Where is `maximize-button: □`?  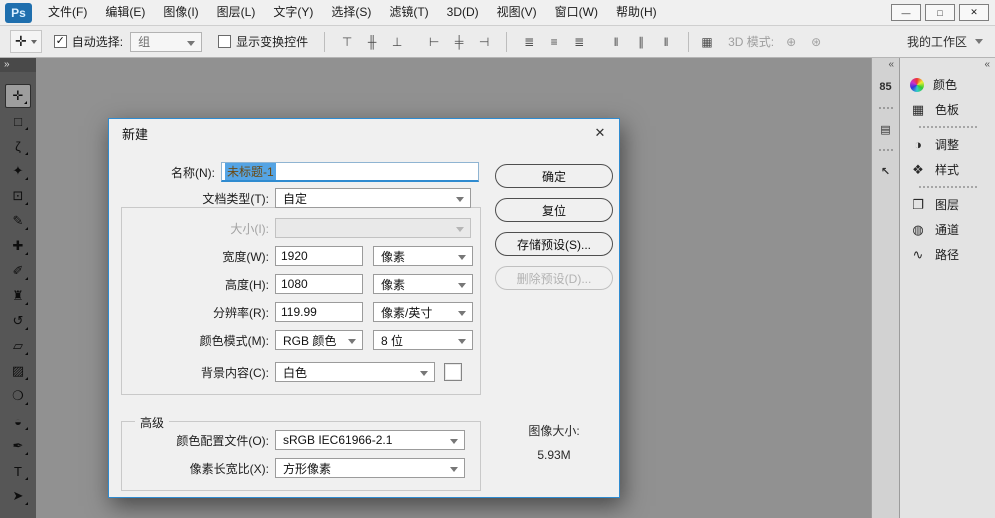 maximize-button: □ is located at coordinates (940, 12).